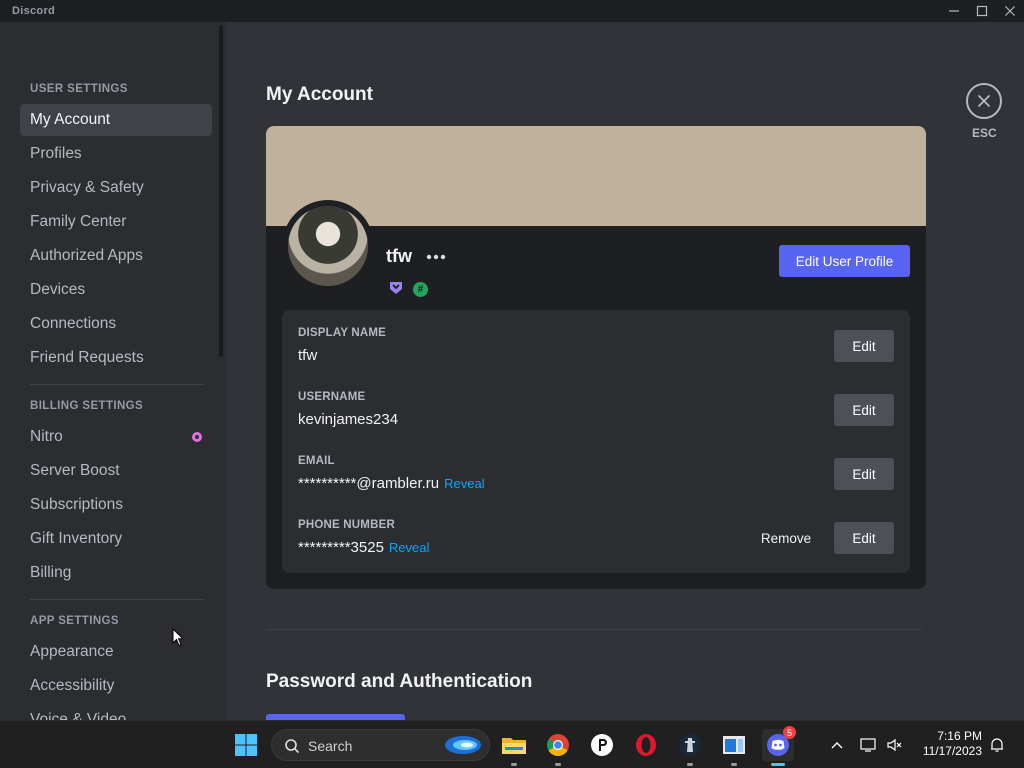 Image resolution: width=1024 pixels, height=768 pixels. What do you see at coordinates (116, 154) in the screenshot?
I see `sidebar-item-profiles: Profiles` at bounding box center [116, 154].